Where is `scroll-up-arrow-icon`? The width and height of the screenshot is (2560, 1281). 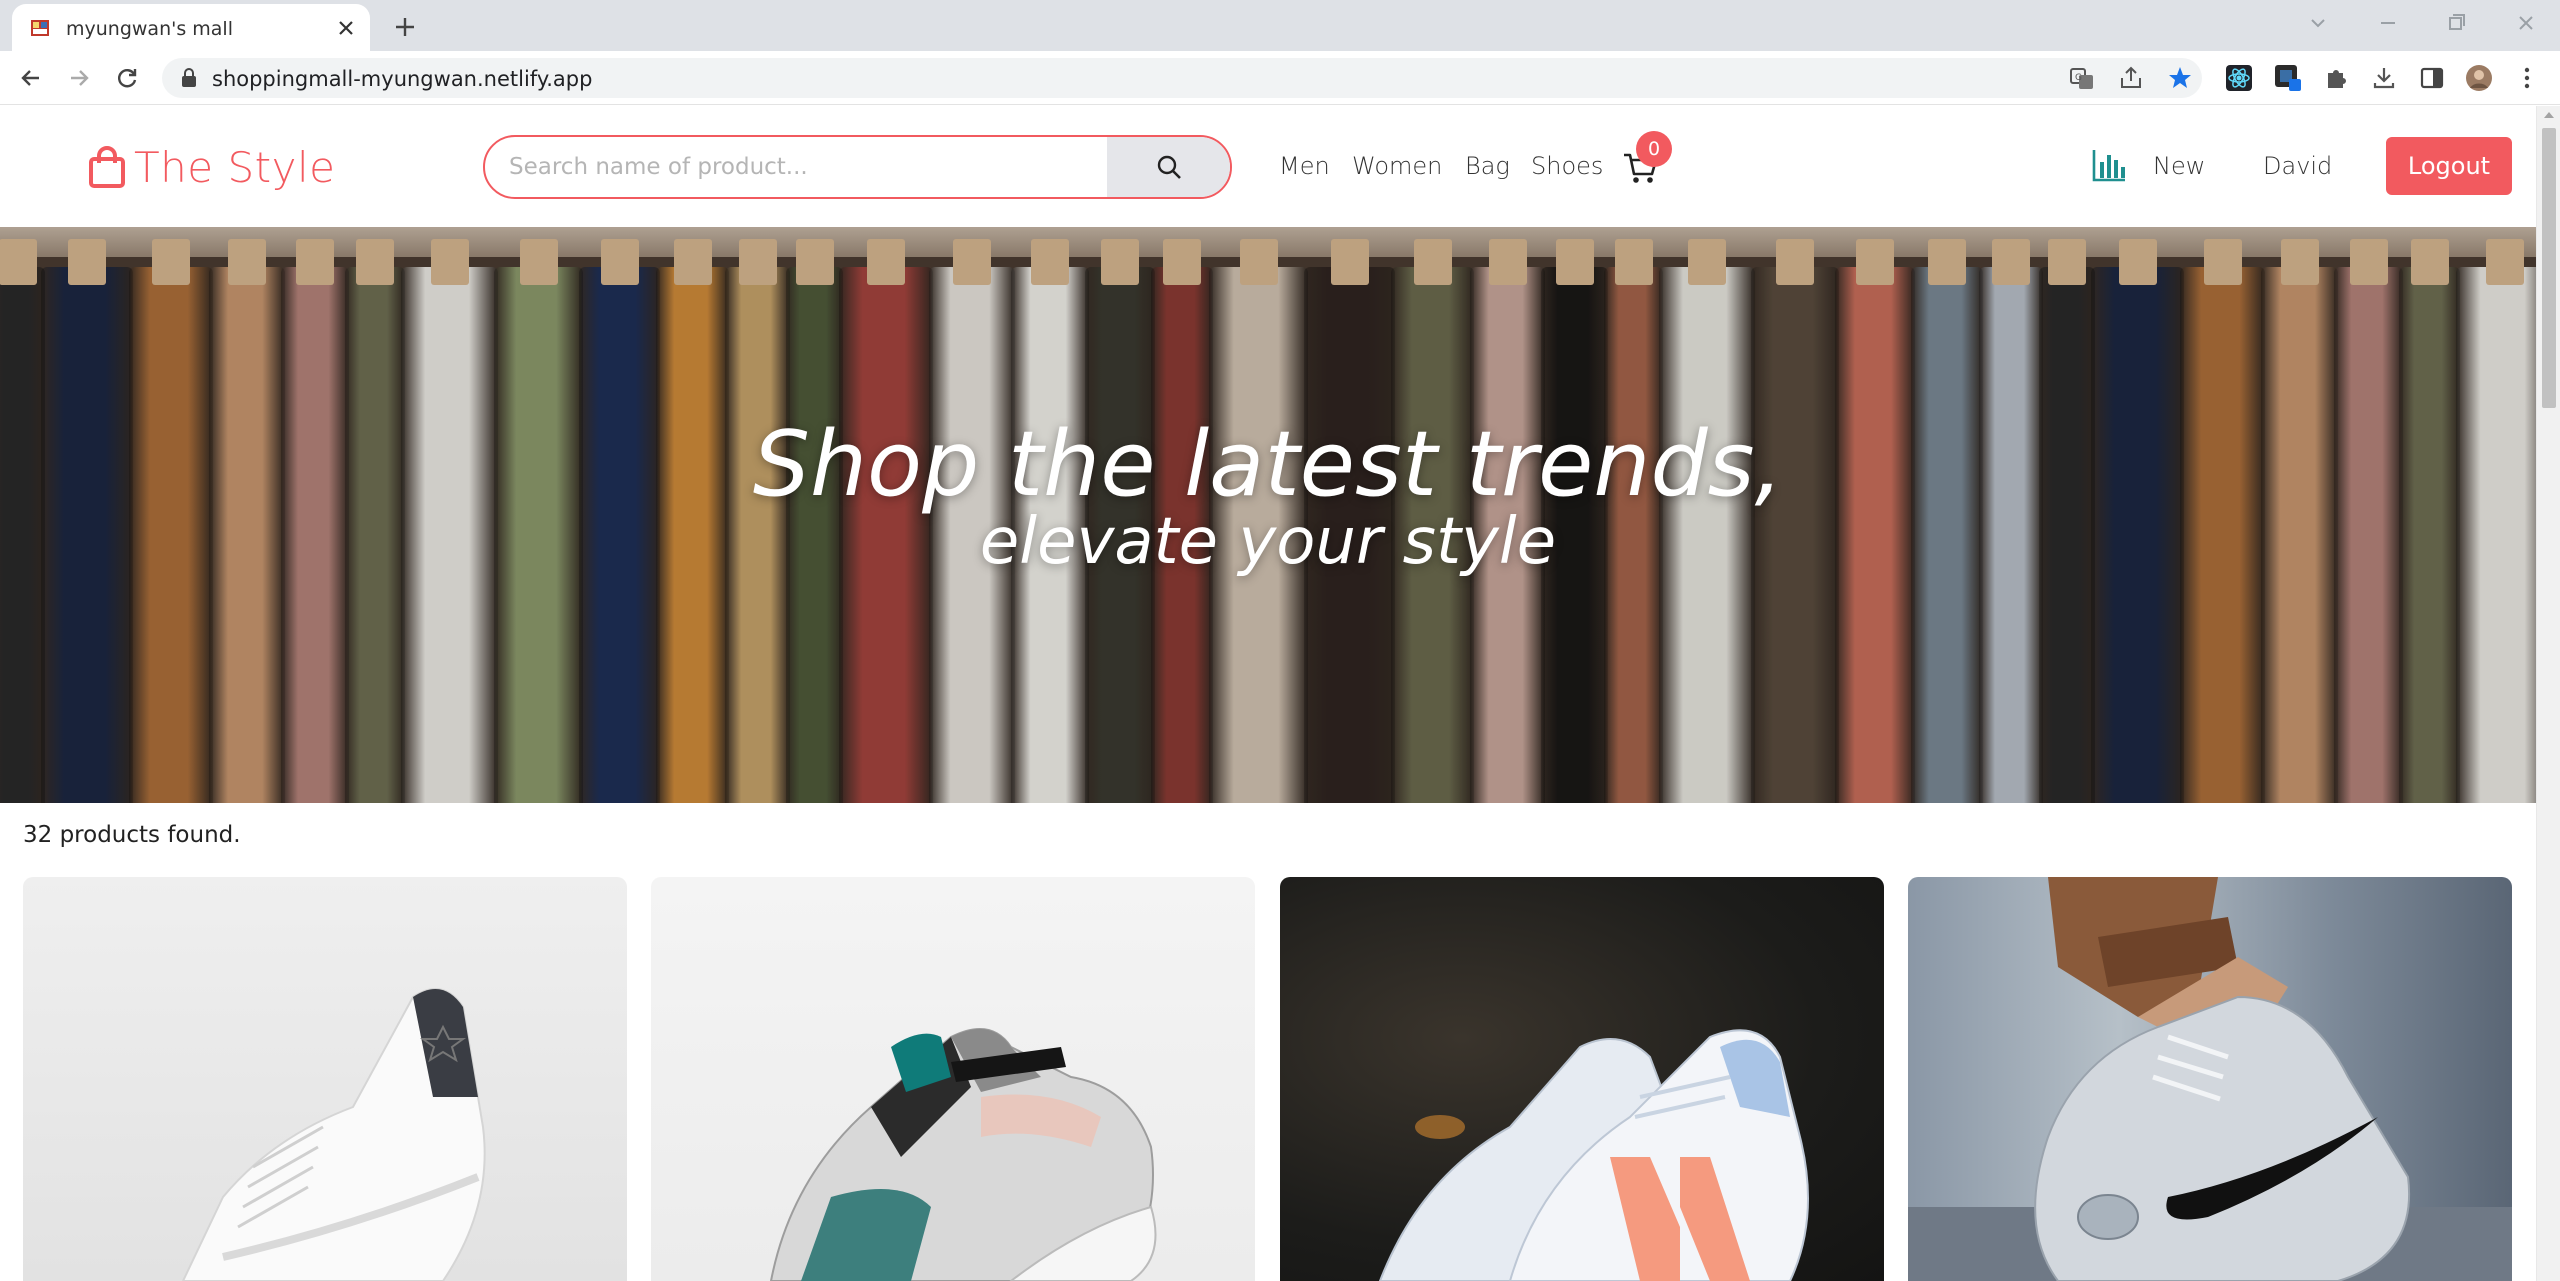 scroll-up-arrow-icon is located at coordinates (2549, 115).